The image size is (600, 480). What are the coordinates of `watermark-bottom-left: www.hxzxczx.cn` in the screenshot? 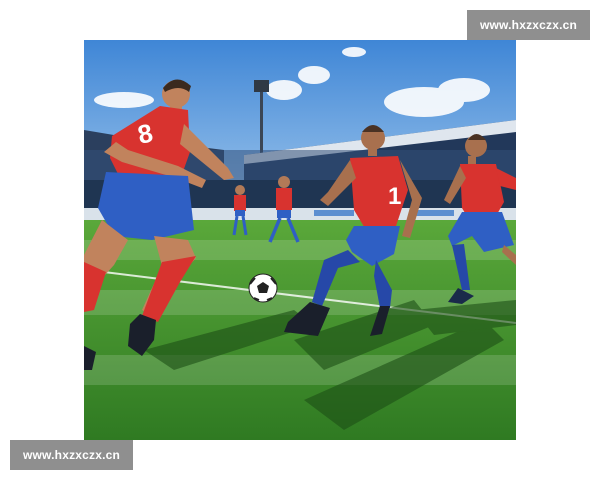 It's located at (71, 455).